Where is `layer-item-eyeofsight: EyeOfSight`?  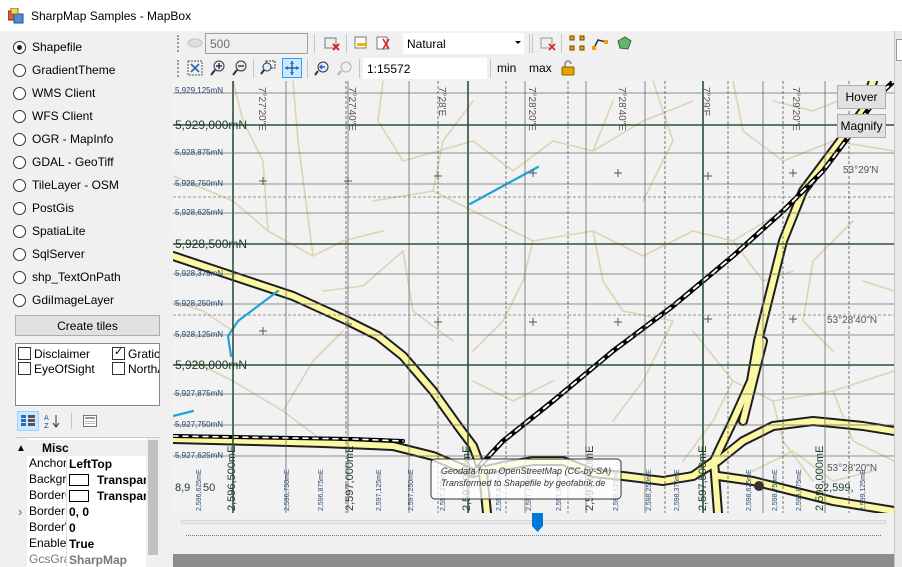 layer-item-eyeofsight: EyeOfSight is located at coordinates (56, 368).